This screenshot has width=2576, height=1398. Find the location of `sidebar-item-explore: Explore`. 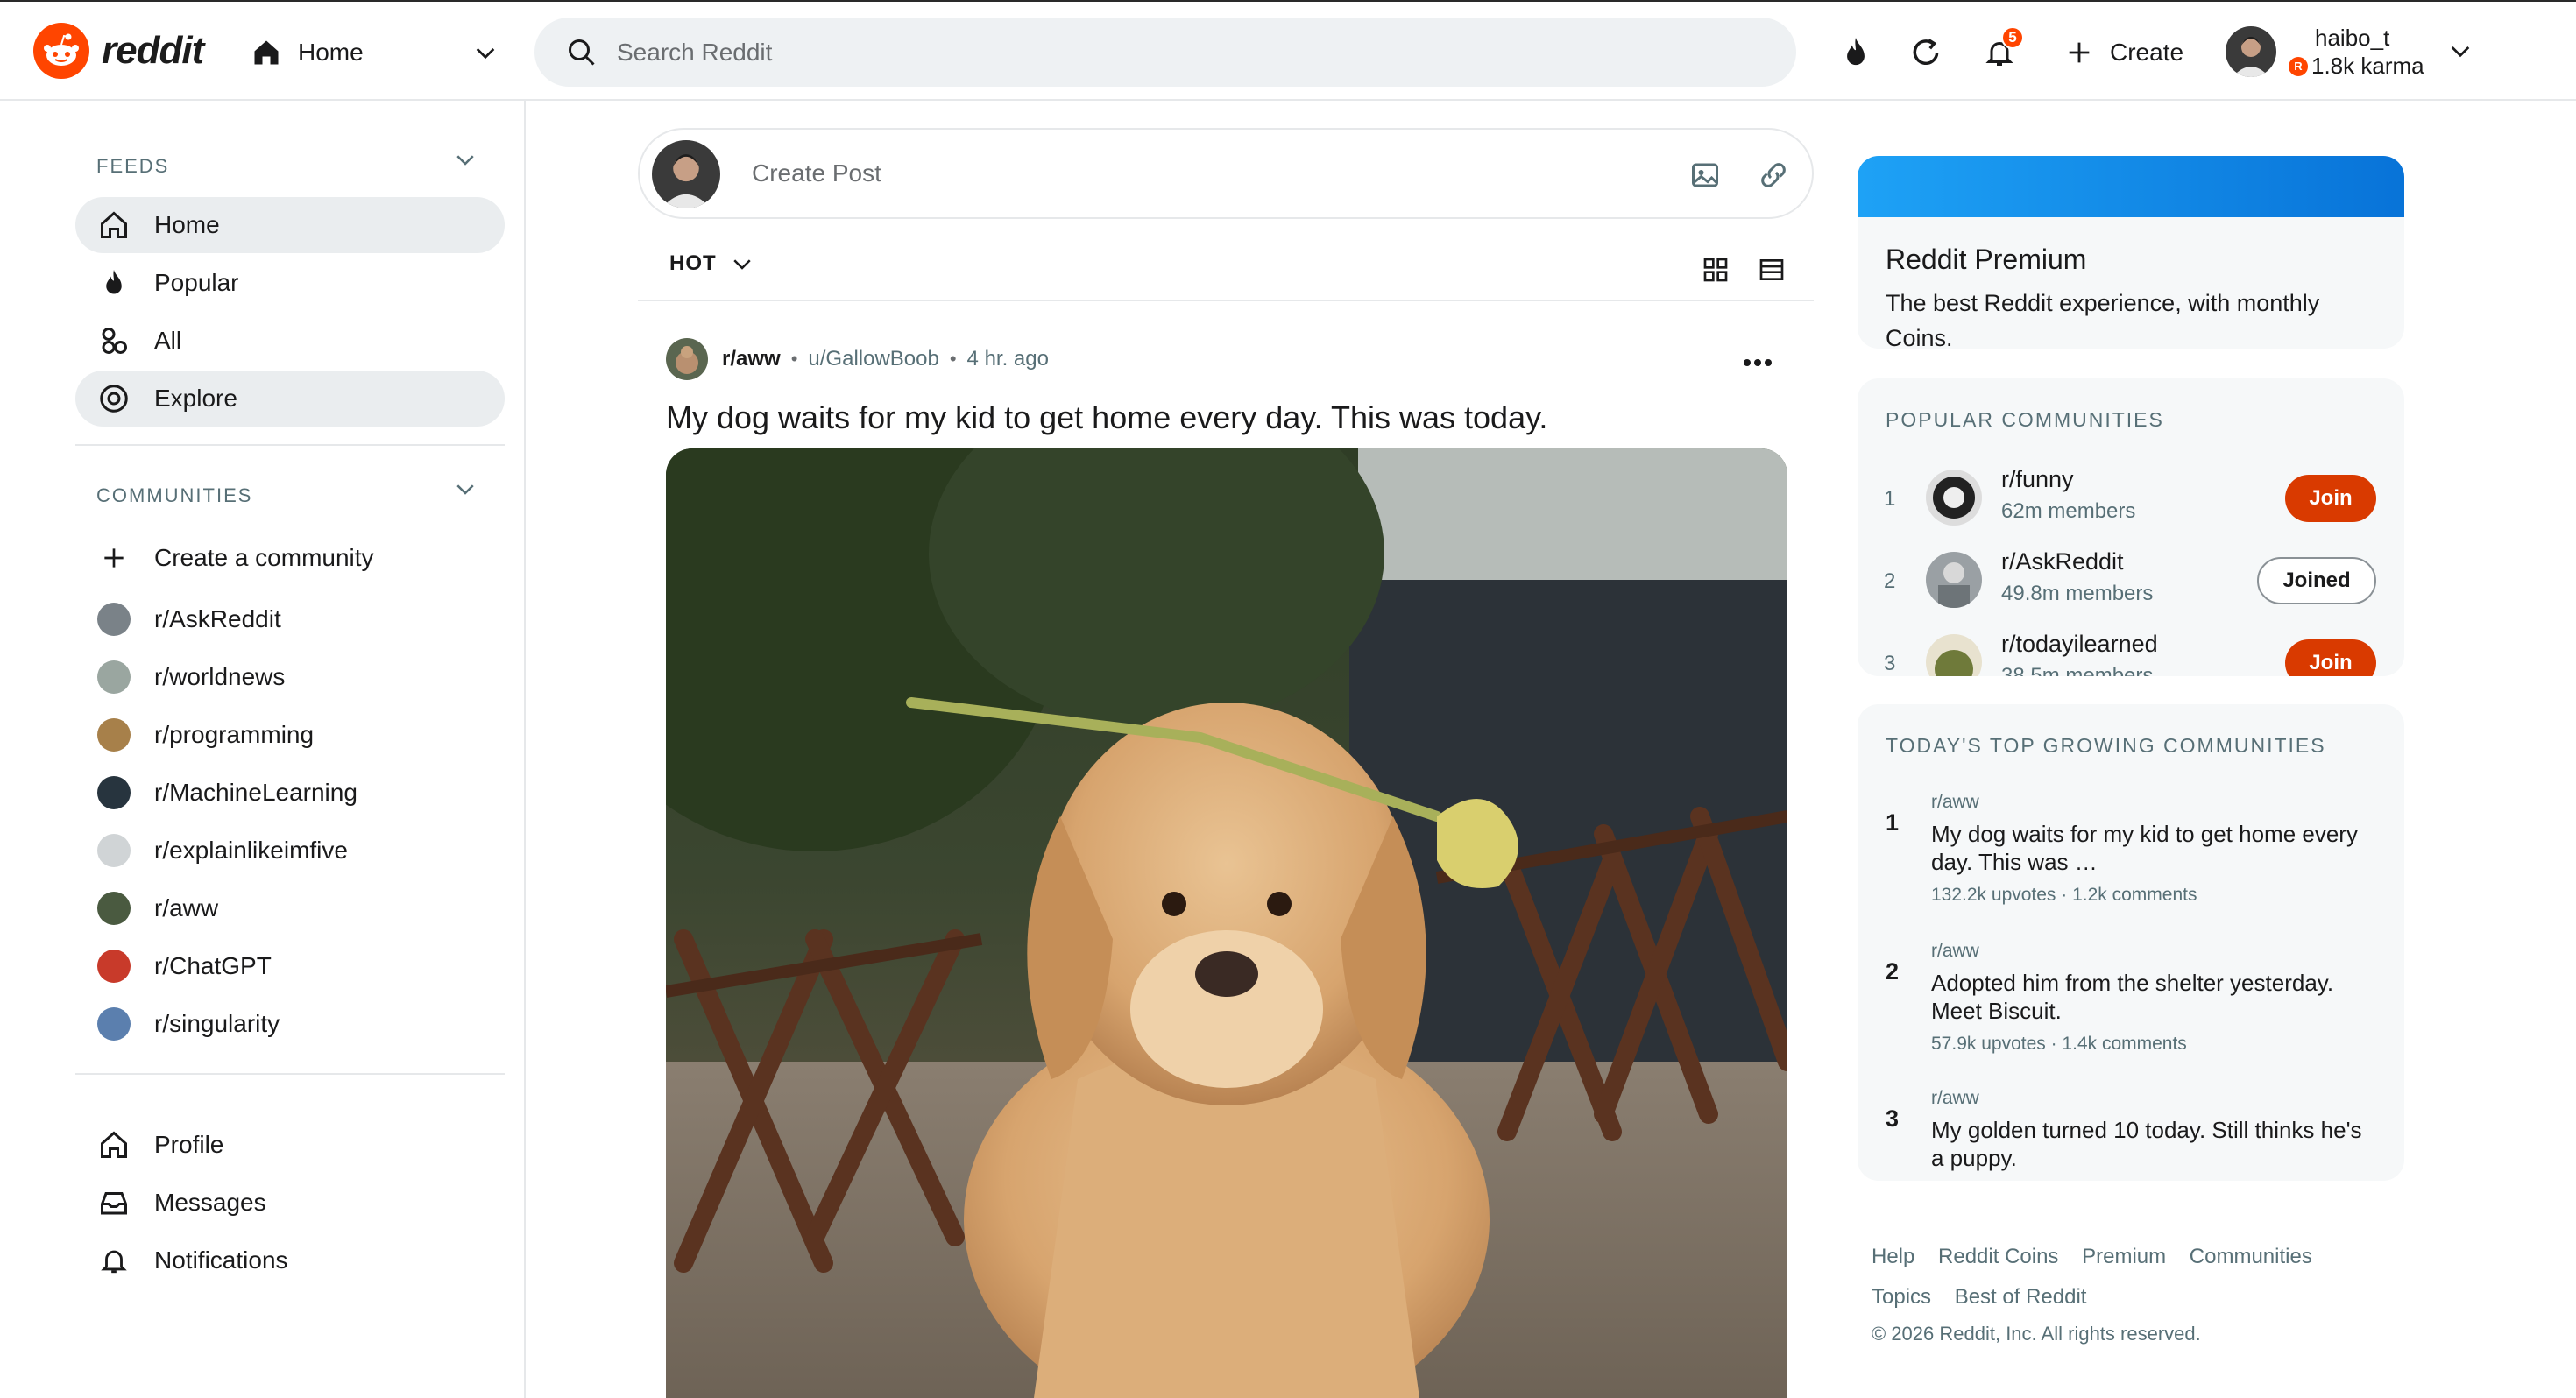

sidebar-item-explore: Explore is located at coordinates (290, 399).